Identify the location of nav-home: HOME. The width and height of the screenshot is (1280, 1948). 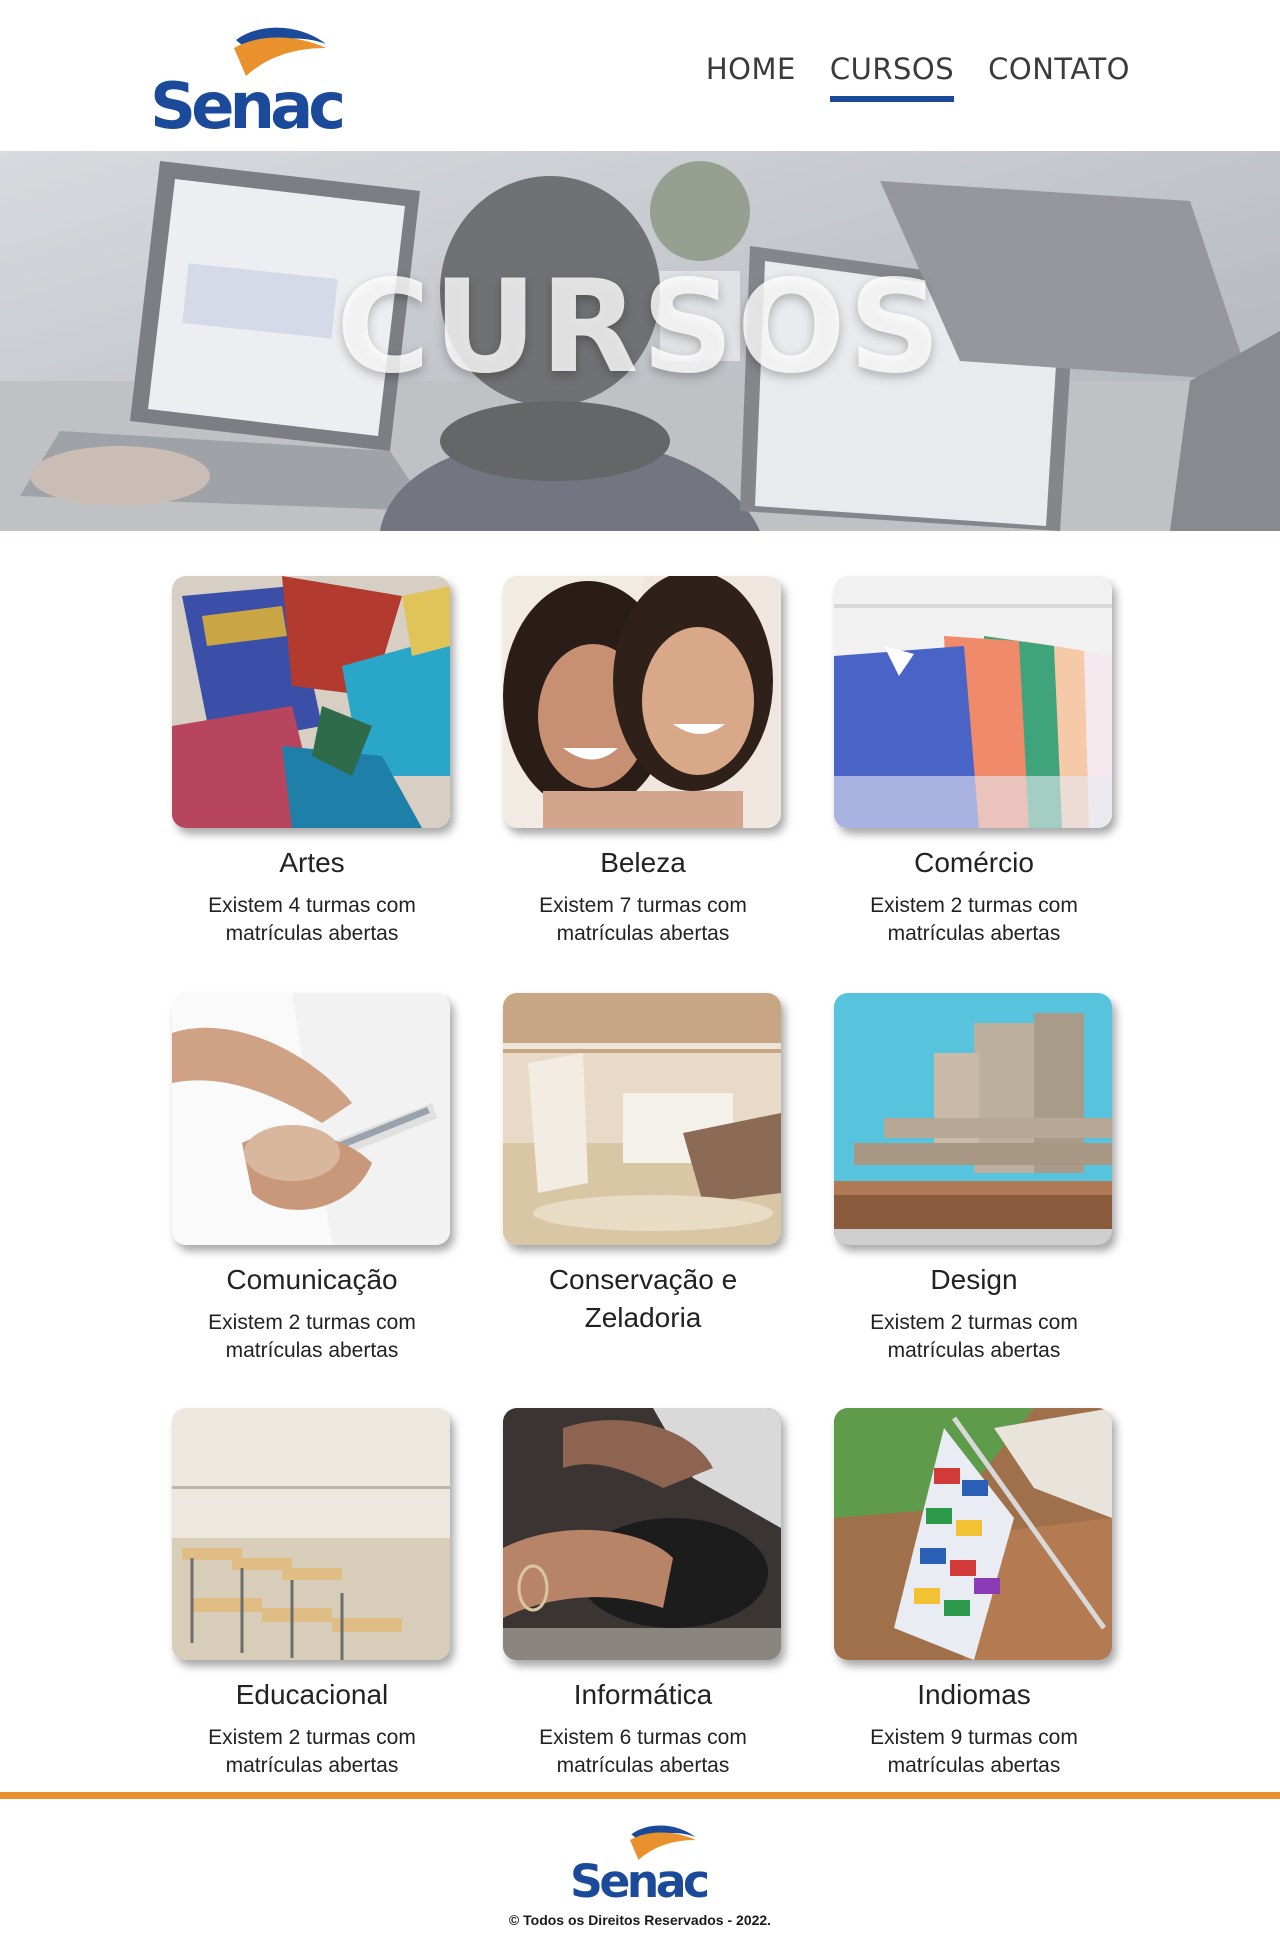
(751, 72).